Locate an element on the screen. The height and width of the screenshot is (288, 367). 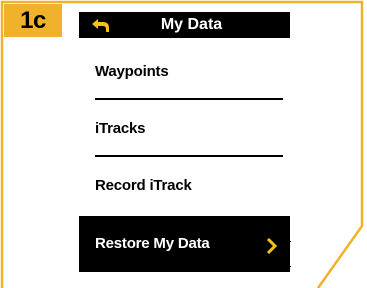
menu-item-record-itrack: Record iTrack is located at coordinates (184, 186).